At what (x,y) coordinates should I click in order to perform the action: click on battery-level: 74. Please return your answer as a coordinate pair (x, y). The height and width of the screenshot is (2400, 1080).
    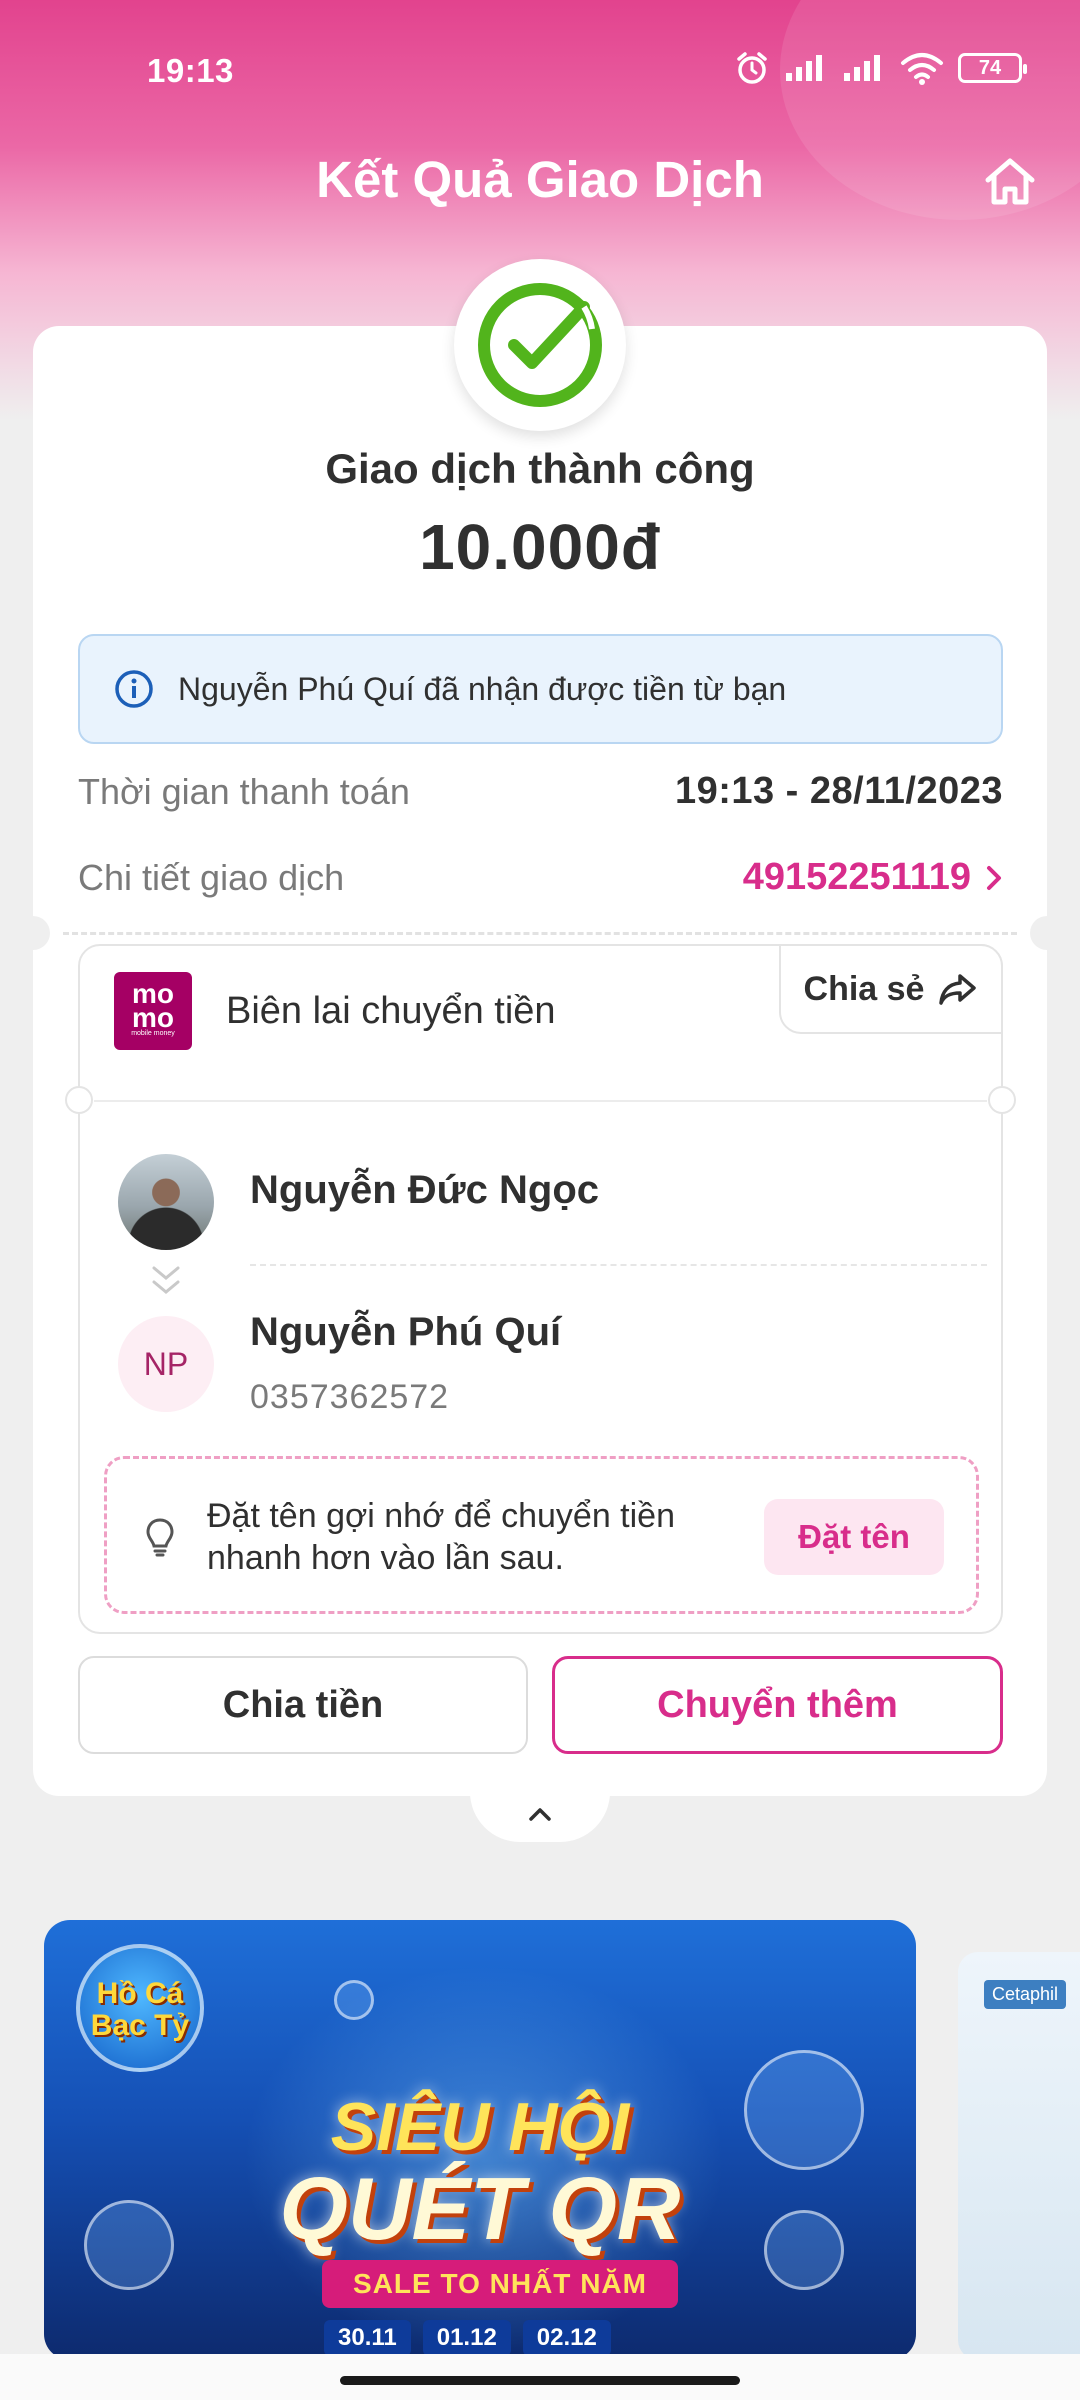
    Looking at the image, I should click on (990, 67).